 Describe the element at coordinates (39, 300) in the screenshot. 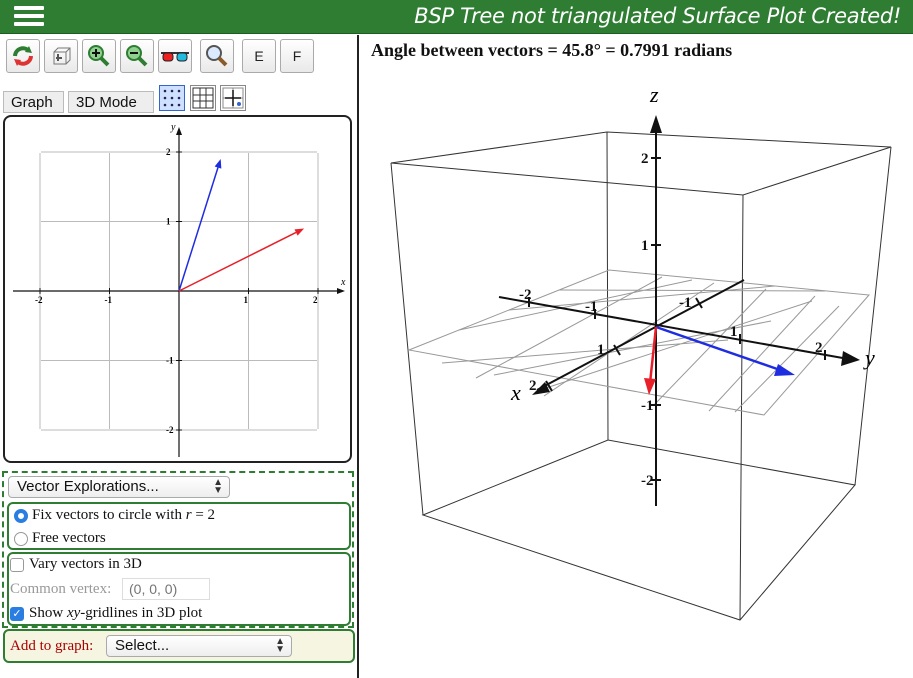

I see `x-tick-label: -2` at that location.